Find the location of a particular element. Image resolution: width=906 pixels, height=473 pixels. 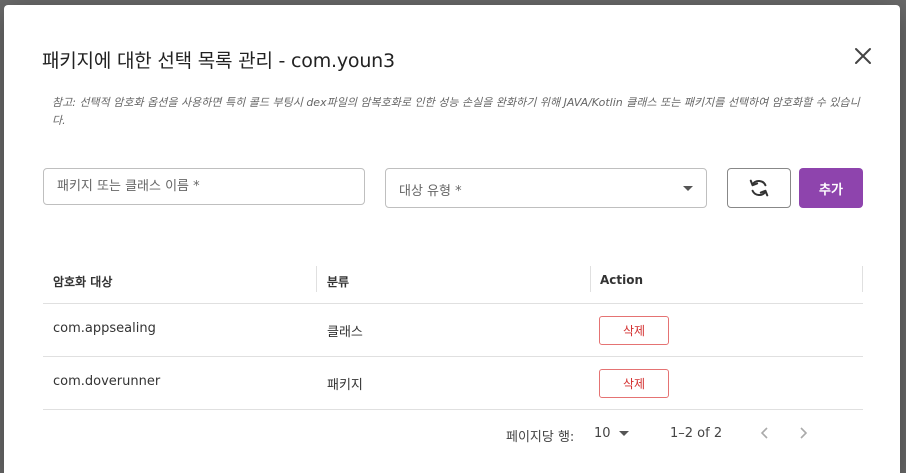

next-page-icon is located at coordinates (803, 433).